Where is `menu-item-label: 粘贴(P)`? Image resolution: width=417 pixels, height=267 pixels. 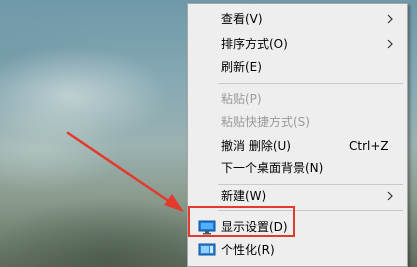 menu-item-label: 粘贴(P) is located at coordinates (241, 99).